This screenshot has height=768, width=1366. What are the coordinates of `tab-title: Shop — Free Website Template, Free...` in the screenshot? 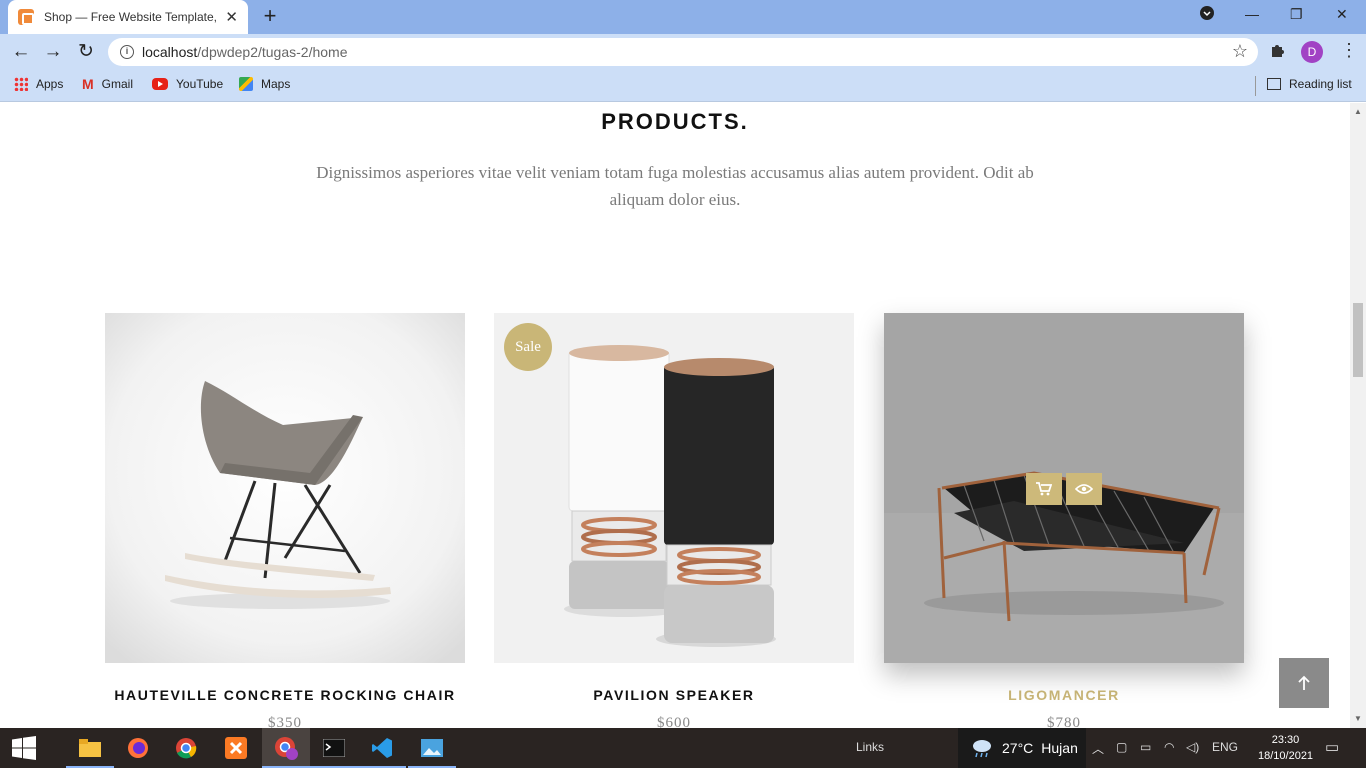 It's located at (130, 17).